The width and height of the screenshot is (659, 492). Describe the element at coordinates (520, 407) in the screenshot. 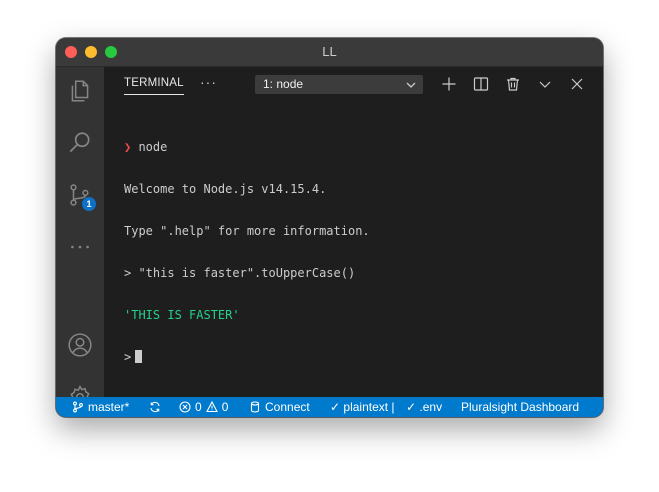

I see `pluralsight-dashboard-button: Pluralsight Dashboard` at that location.